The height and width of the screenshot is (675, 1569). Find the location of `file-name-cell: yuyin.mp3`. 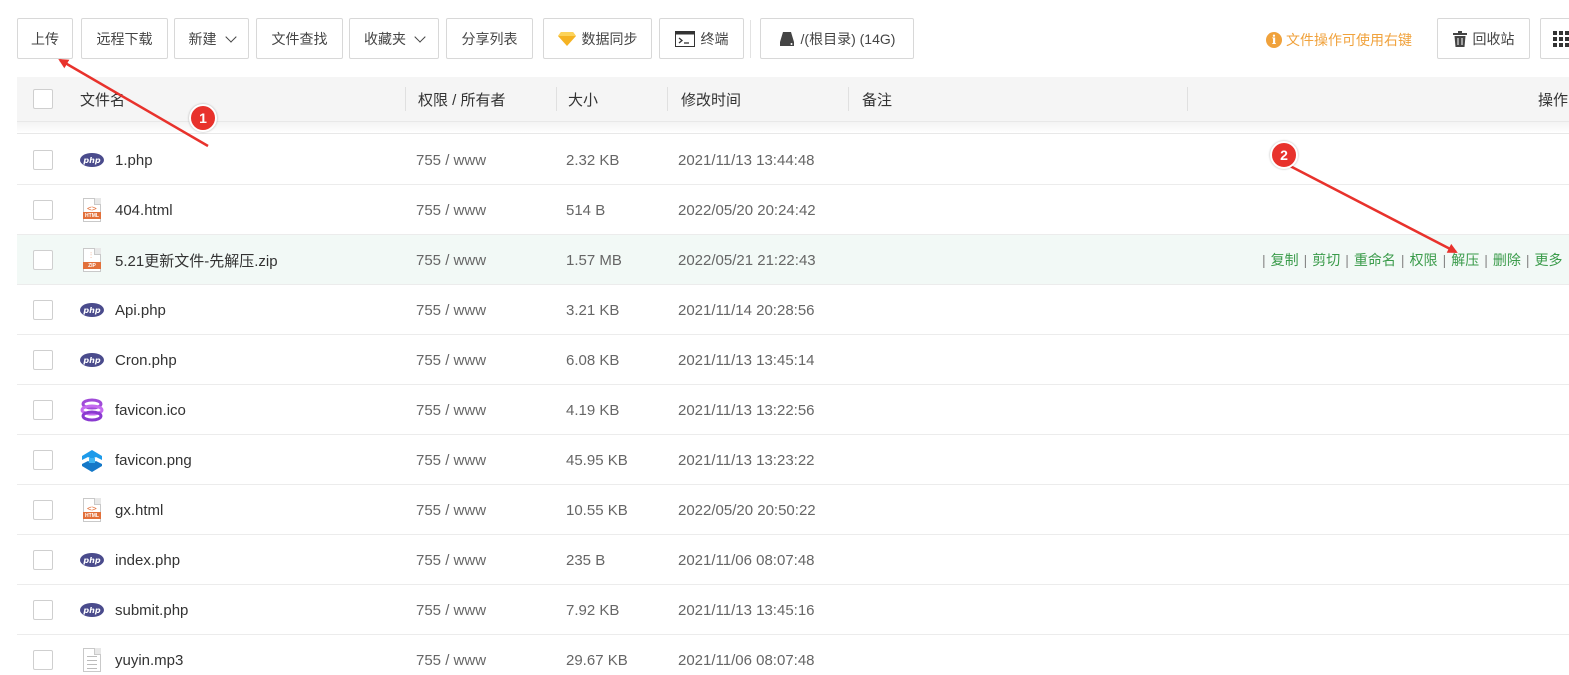

file-name-cell: yuyin.mp3 is located at coordinates (131, 655).